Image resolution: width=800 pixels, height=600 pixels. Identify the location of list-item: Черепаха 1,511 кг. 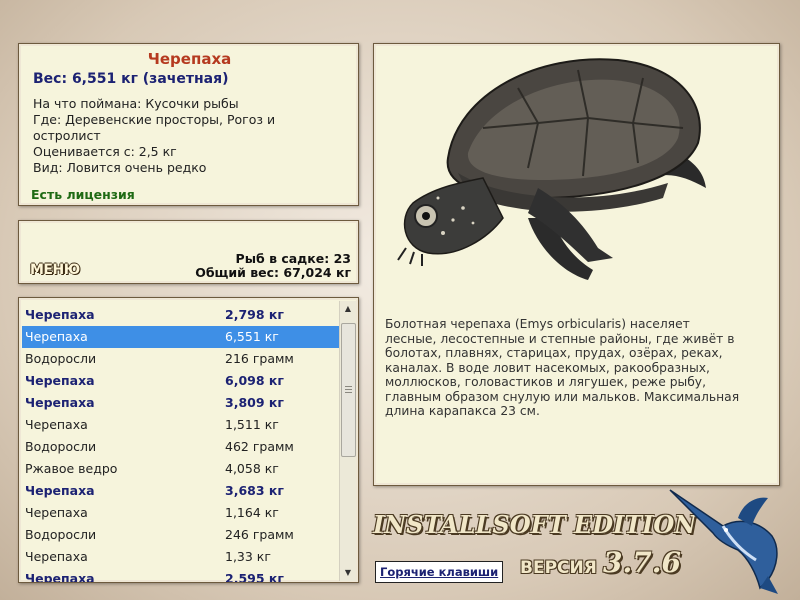
(181, 425).